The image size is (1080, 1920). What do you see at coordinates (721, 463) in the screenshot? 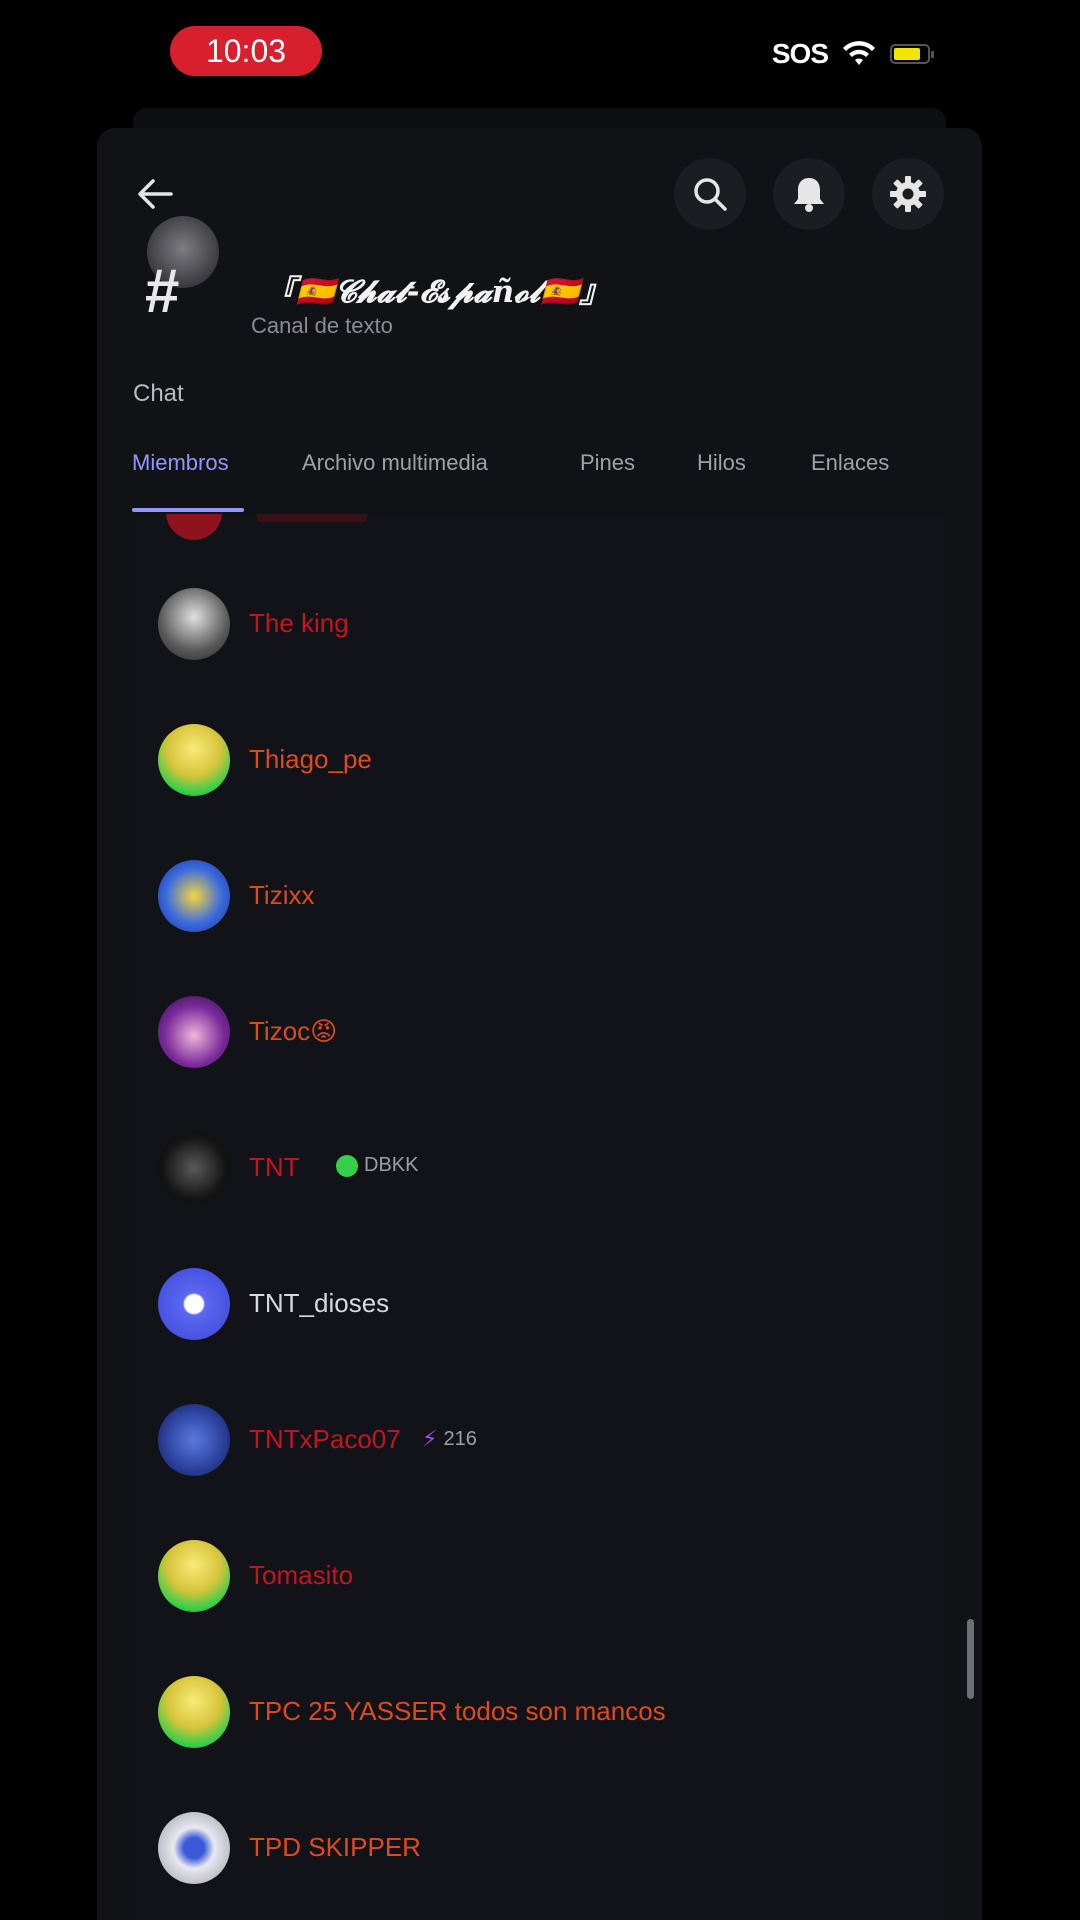
I see `tab-hilos: Hilos` at bounding box center [721, 463].